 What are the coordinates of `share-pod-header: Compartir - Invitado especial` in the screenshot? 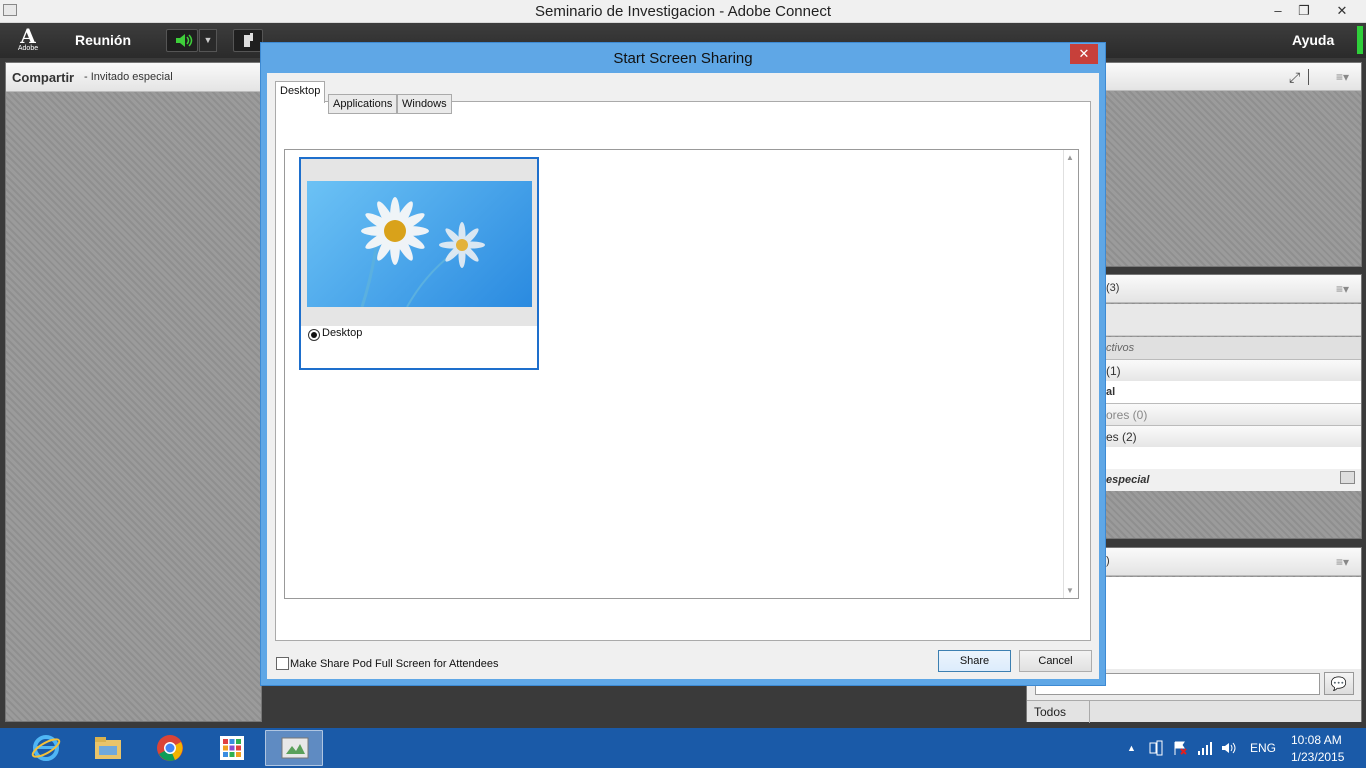 It's located at (133, 77).